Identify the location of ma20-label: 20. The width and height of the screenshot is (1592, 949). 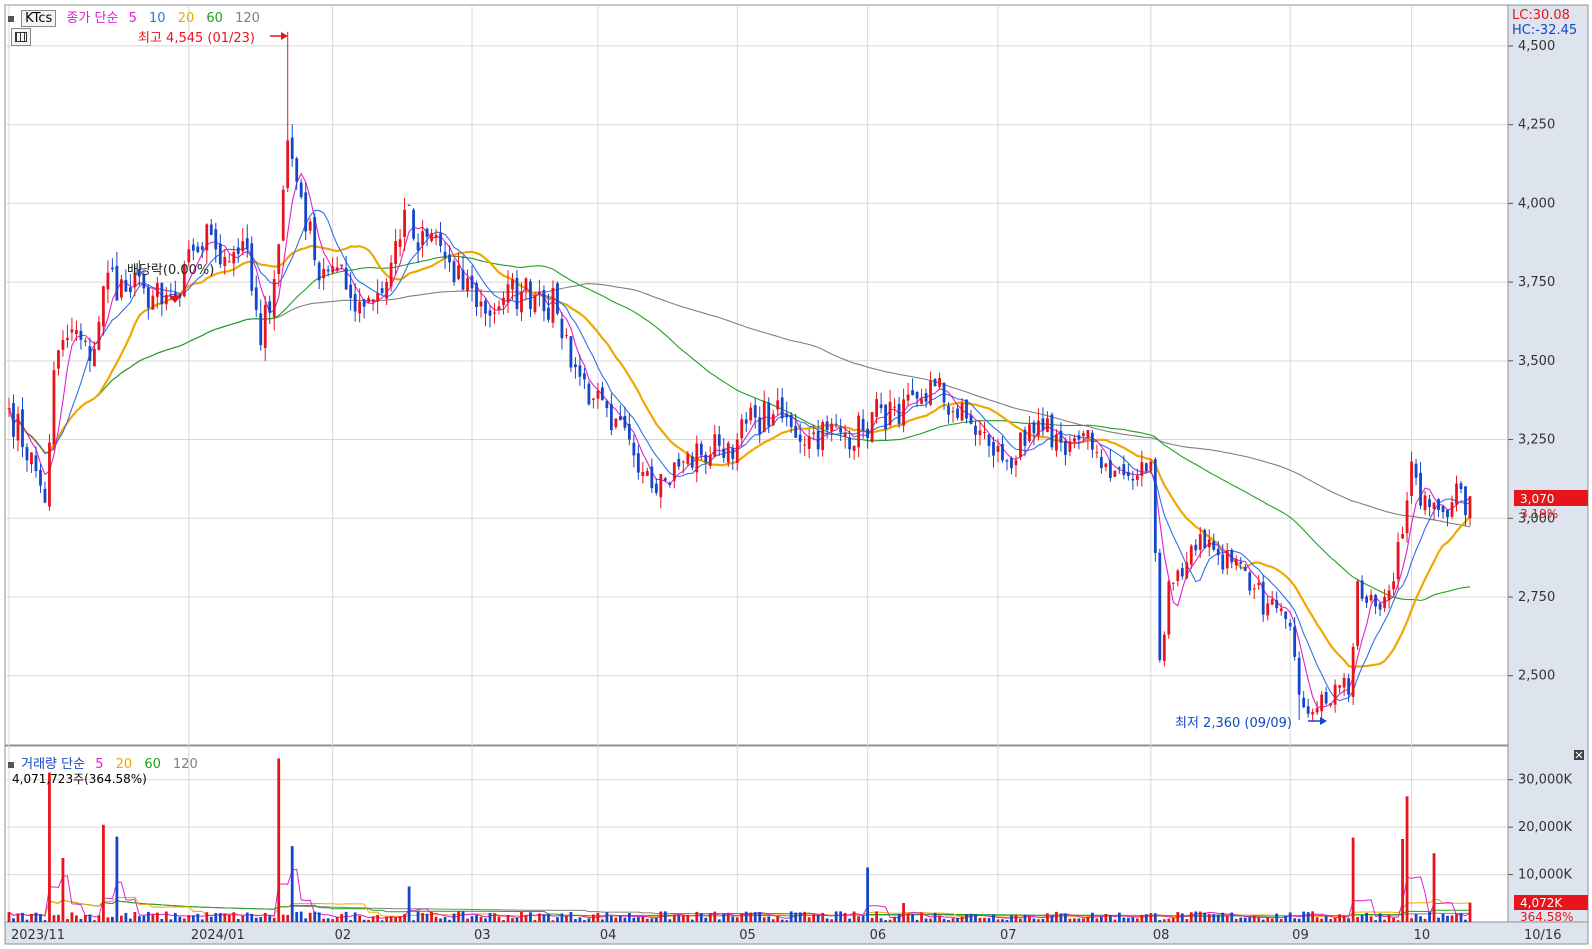
(186, 18).